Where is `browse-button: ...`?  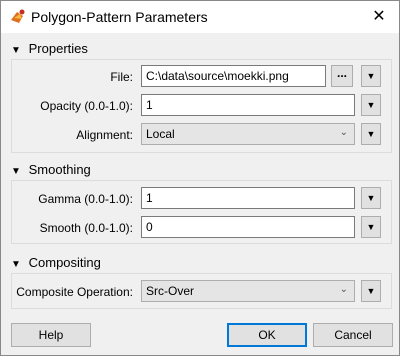
browse-button: ... is located at coordinates (342, 76).